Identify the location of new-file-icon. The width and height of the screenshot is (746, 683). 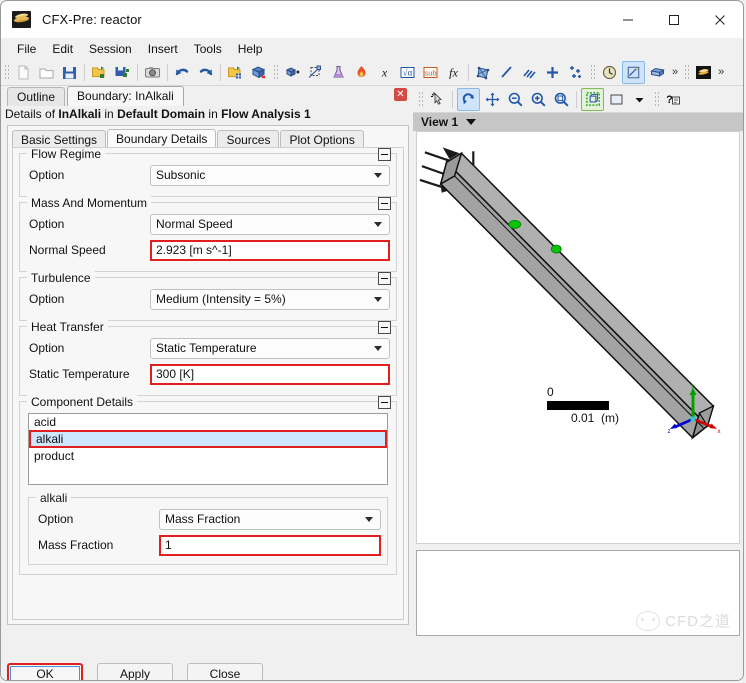
(23, 72).